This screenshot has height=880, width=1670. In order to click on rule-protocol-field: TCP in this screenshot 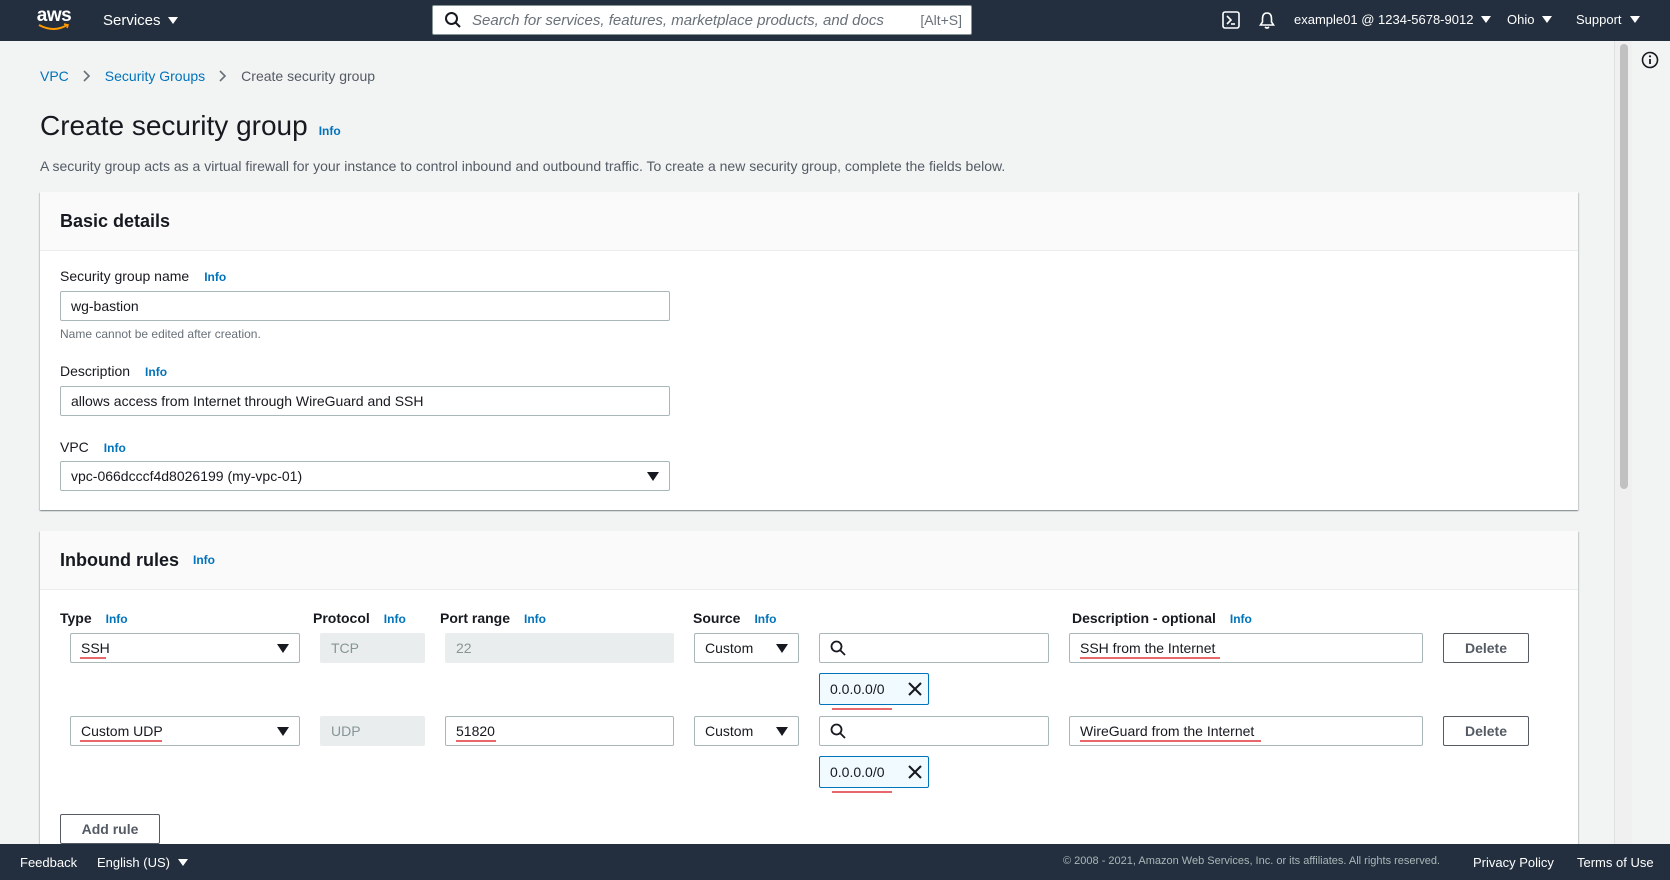, I will do `click(372, 648)`.